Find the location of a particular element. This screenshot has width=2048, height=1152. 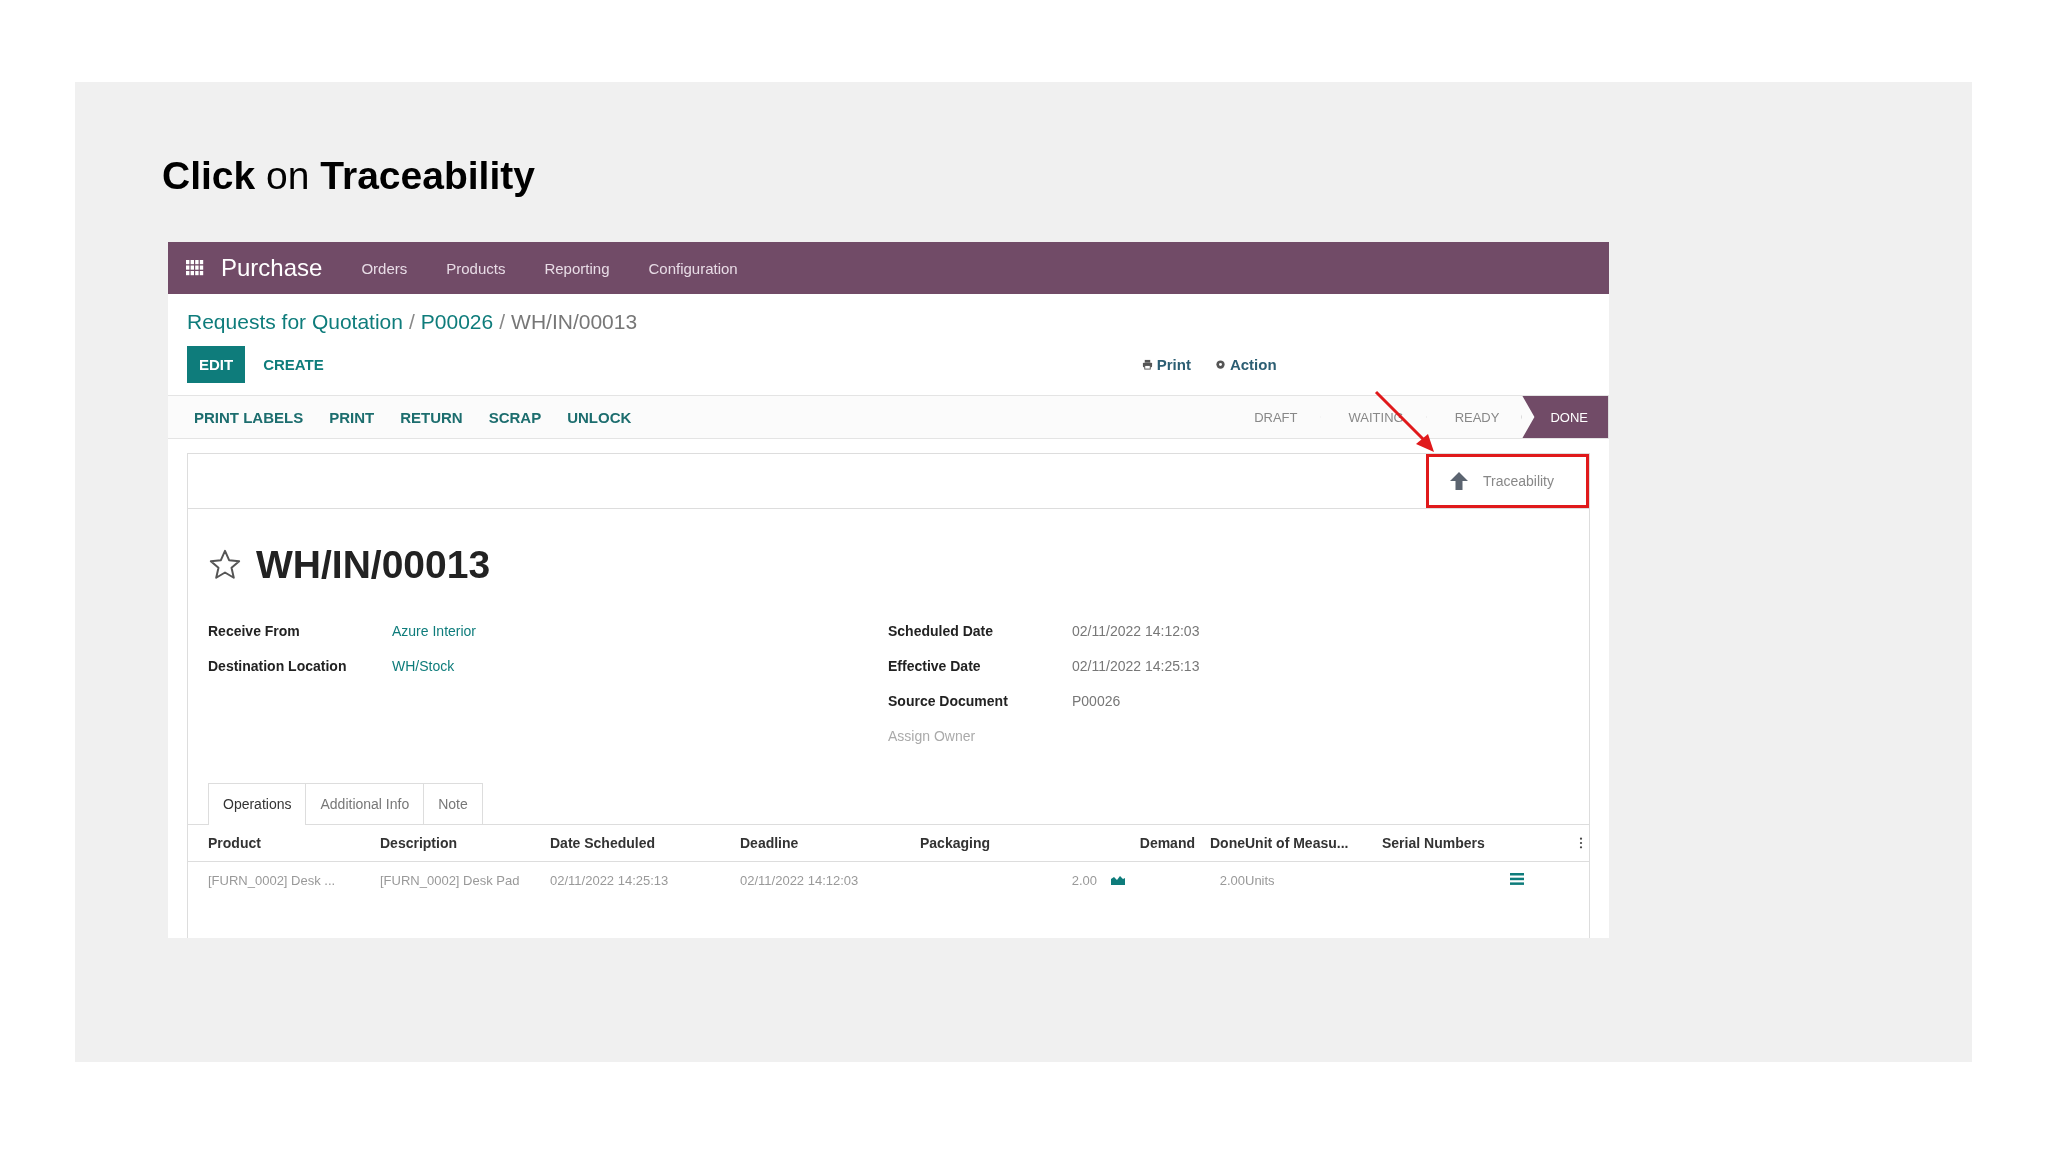

app-name: Purchase is located at coordinates (272, 268).